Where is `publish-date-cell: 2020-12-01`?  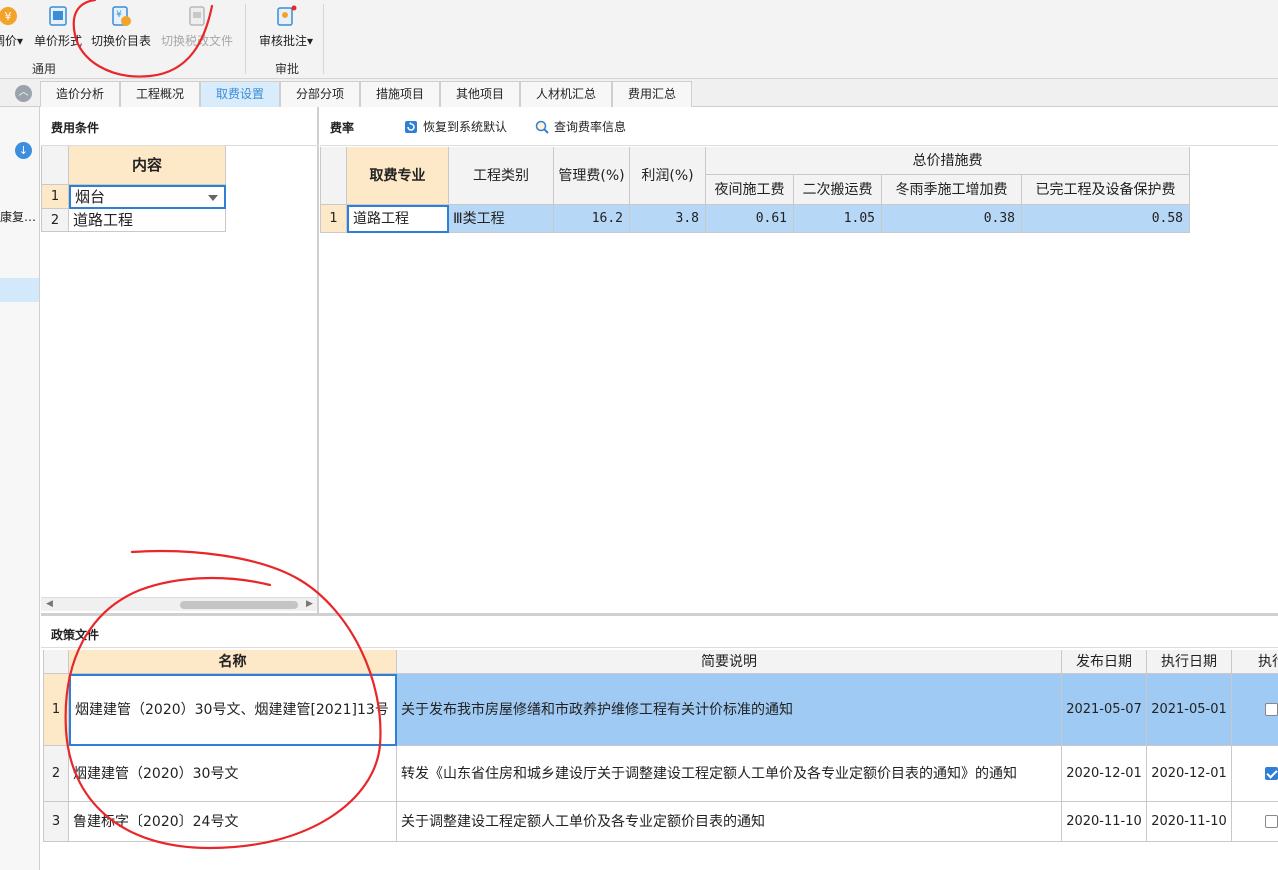
publish-date-cell: 2020-12-01 is located at coordinates (1104, 774).